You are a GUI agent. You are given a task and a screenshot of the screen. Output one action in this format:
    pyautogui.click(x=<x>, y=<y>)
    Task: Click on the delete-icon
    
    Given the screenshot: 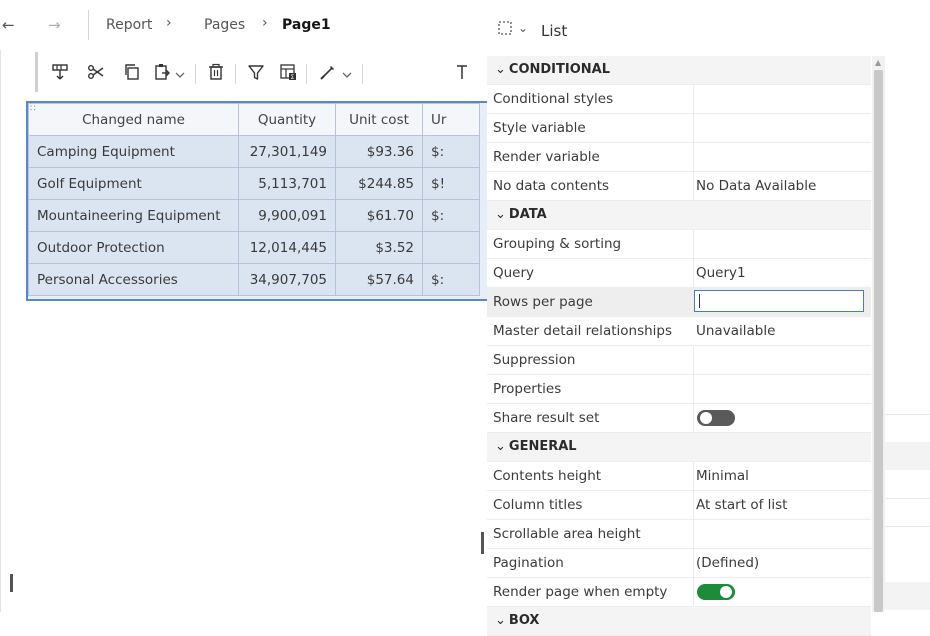 What is the action you would take?
    pyautogui.click(x=216, y=72)
    